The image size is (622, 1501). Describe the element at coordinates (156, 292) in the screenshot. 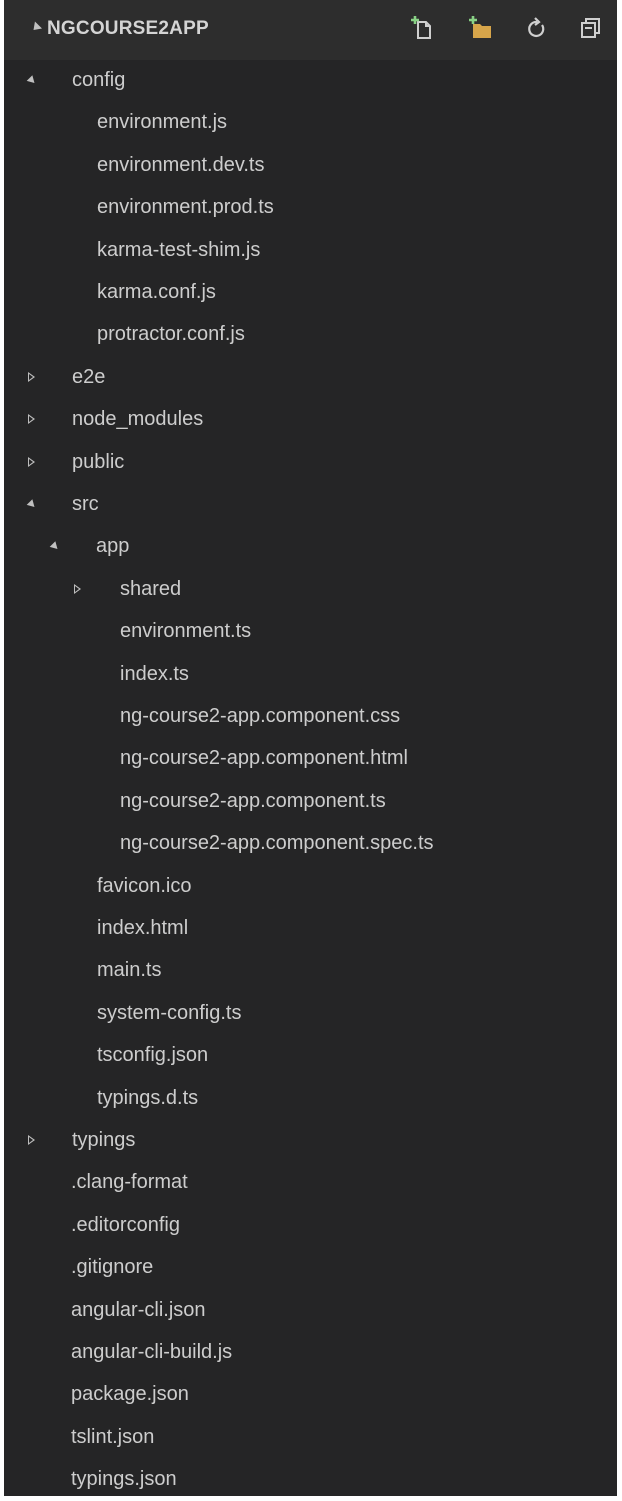

I see `file-label: karma.conf.js` at that location.